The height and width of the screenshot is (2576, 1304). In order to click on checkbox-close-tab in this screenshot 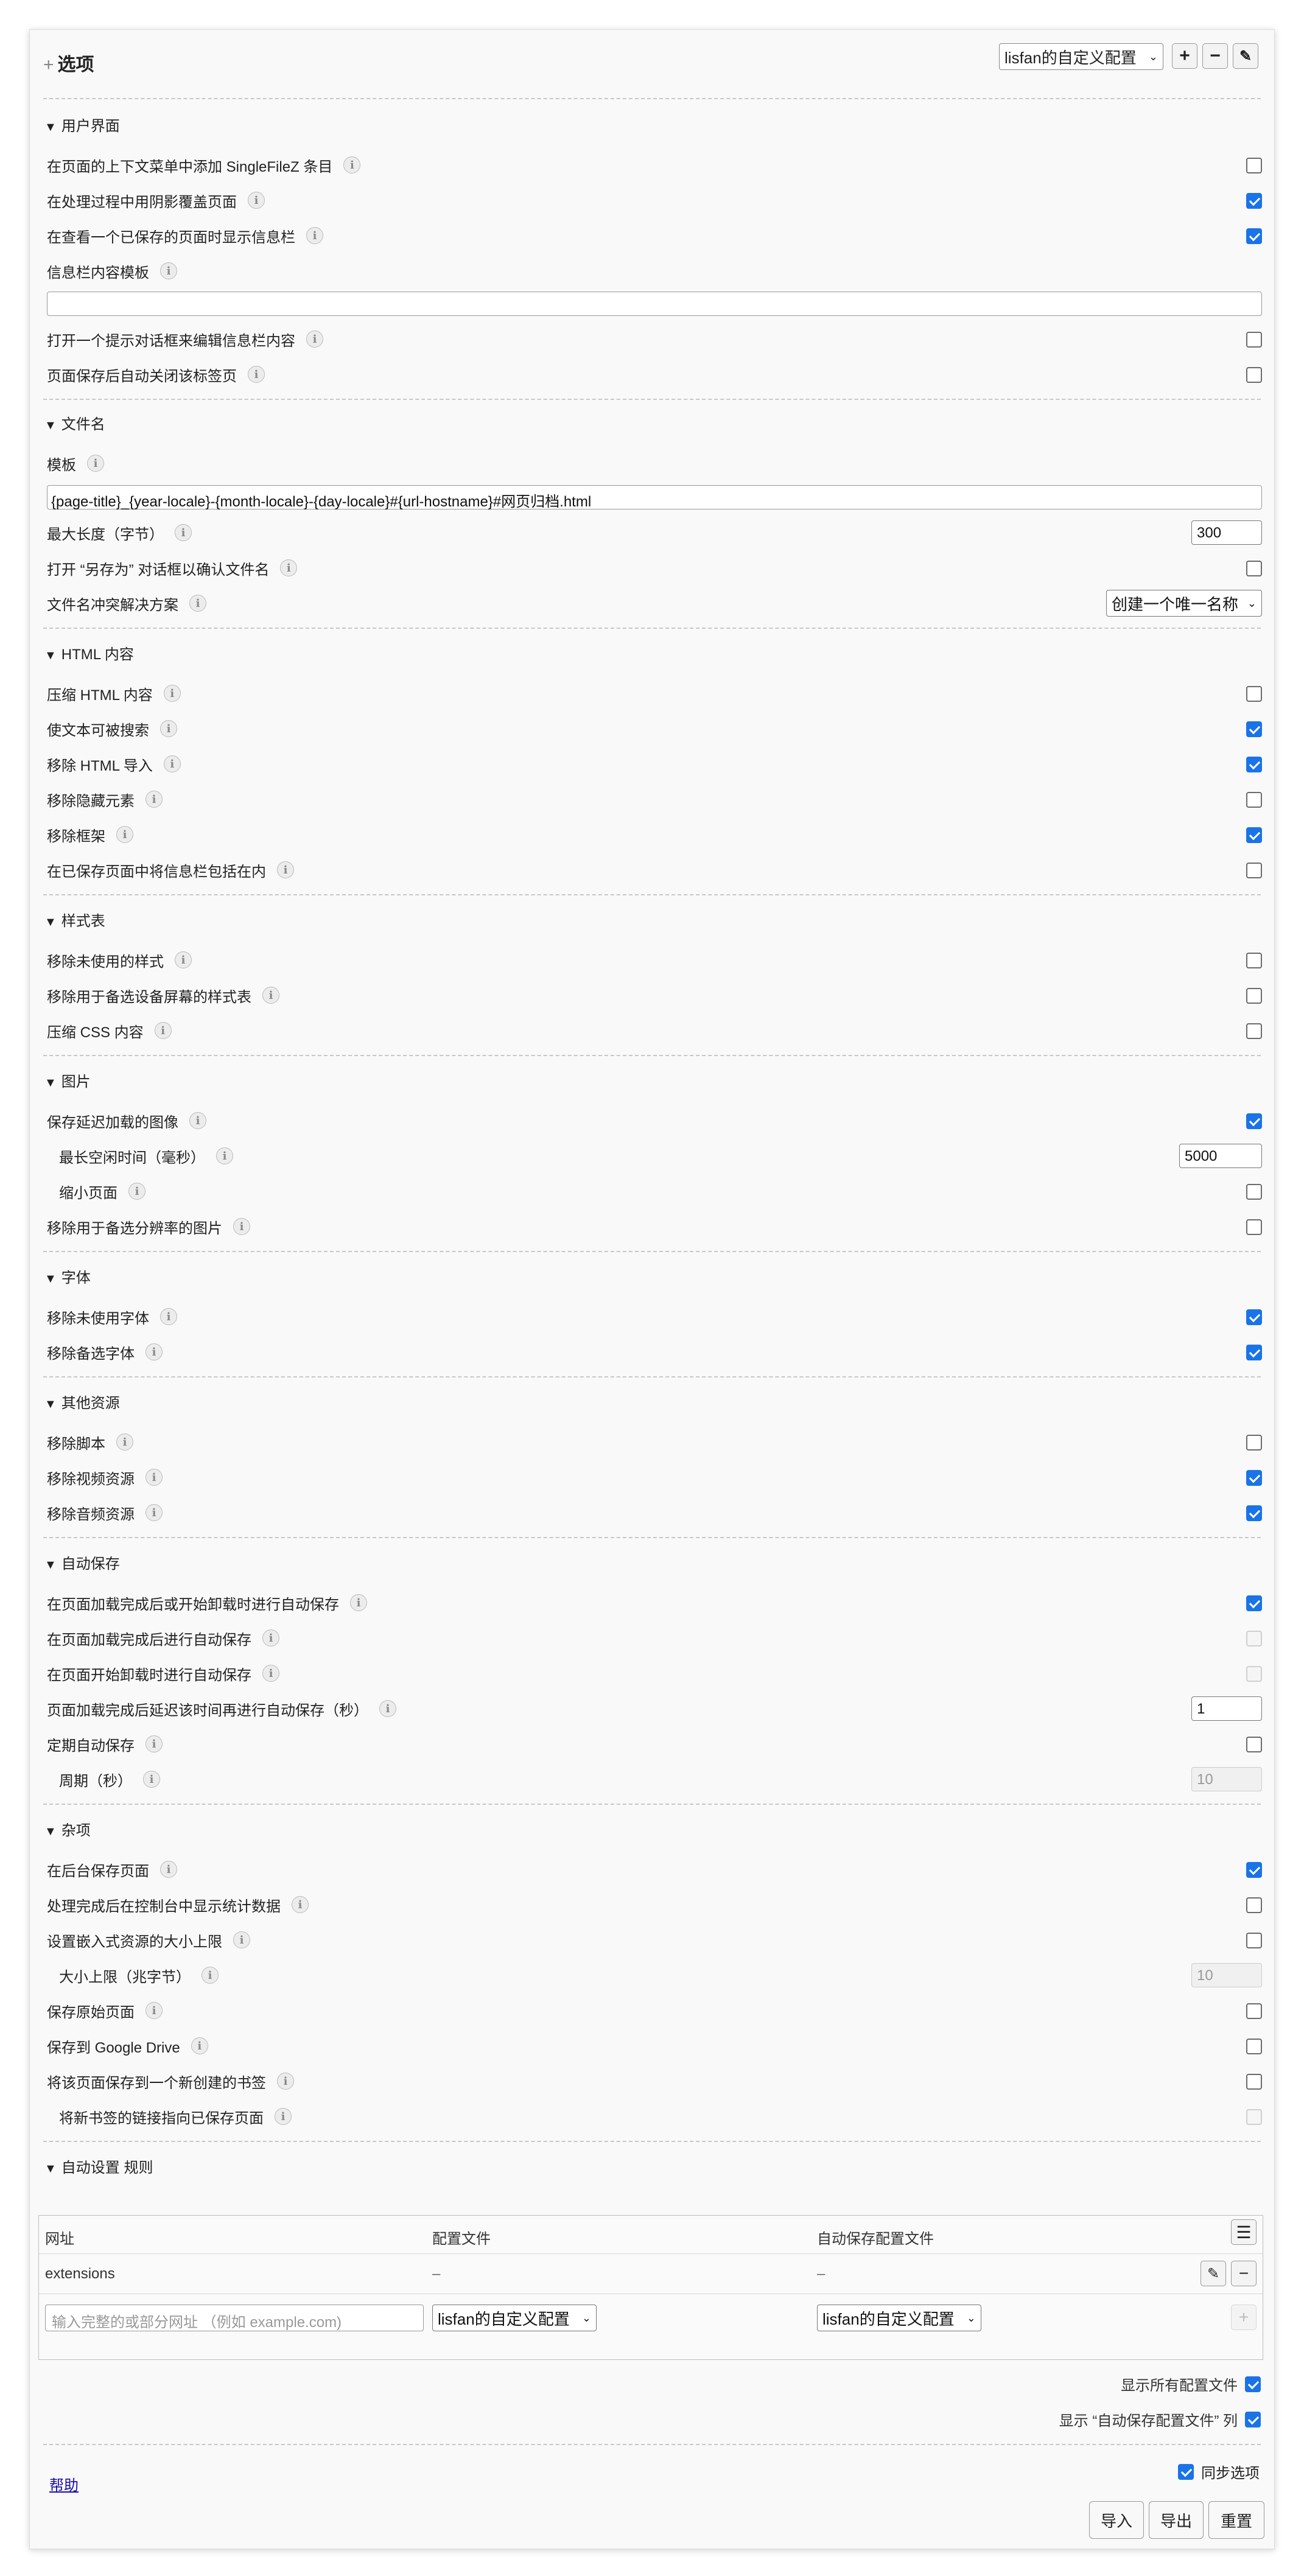, I will do `click(1254, 375)`.